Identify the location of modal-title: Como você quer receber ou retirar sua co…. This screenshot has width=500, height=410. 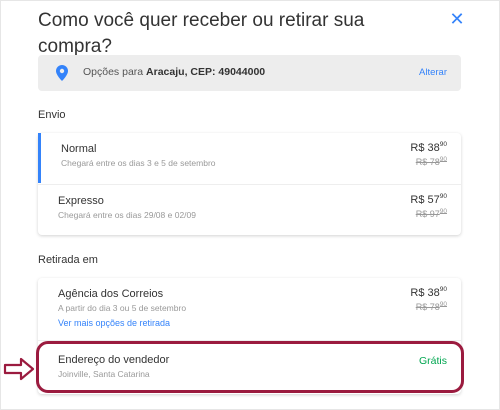
(201, 33).